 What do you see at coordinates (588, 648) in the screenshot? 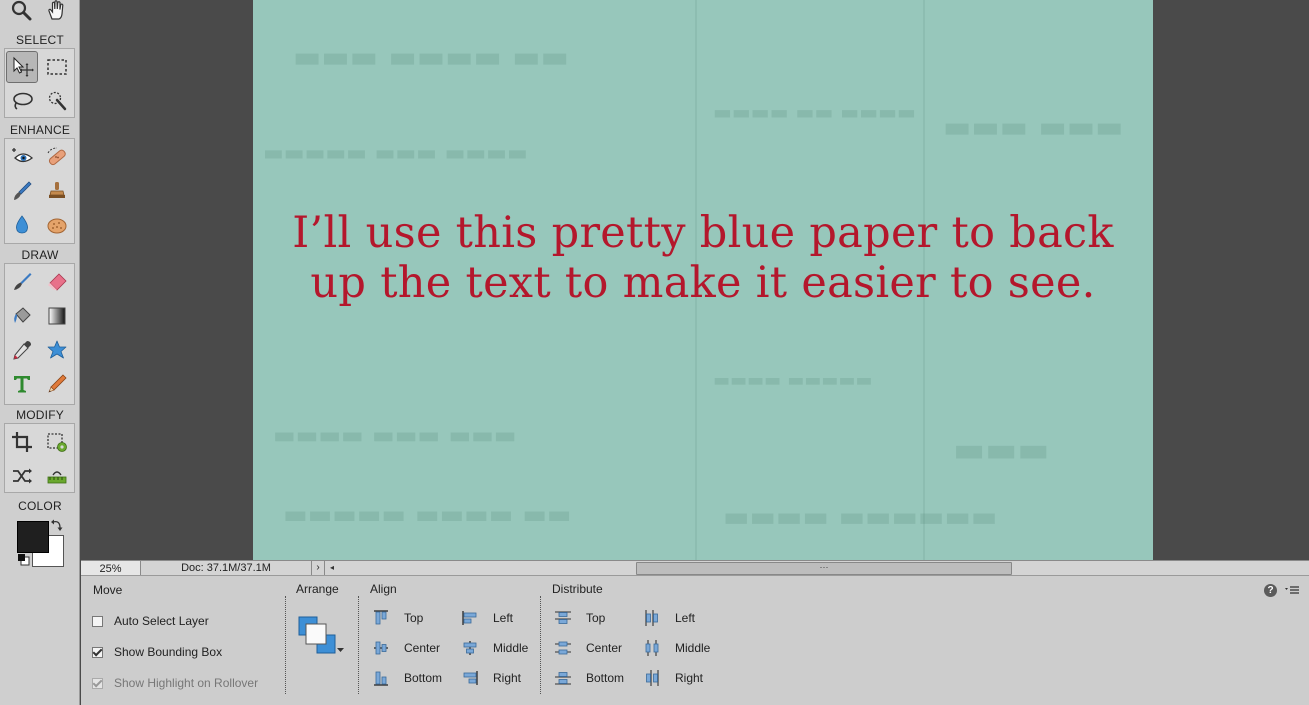
I see `distribute-center-button: Center` at bounding box center [588, 648].